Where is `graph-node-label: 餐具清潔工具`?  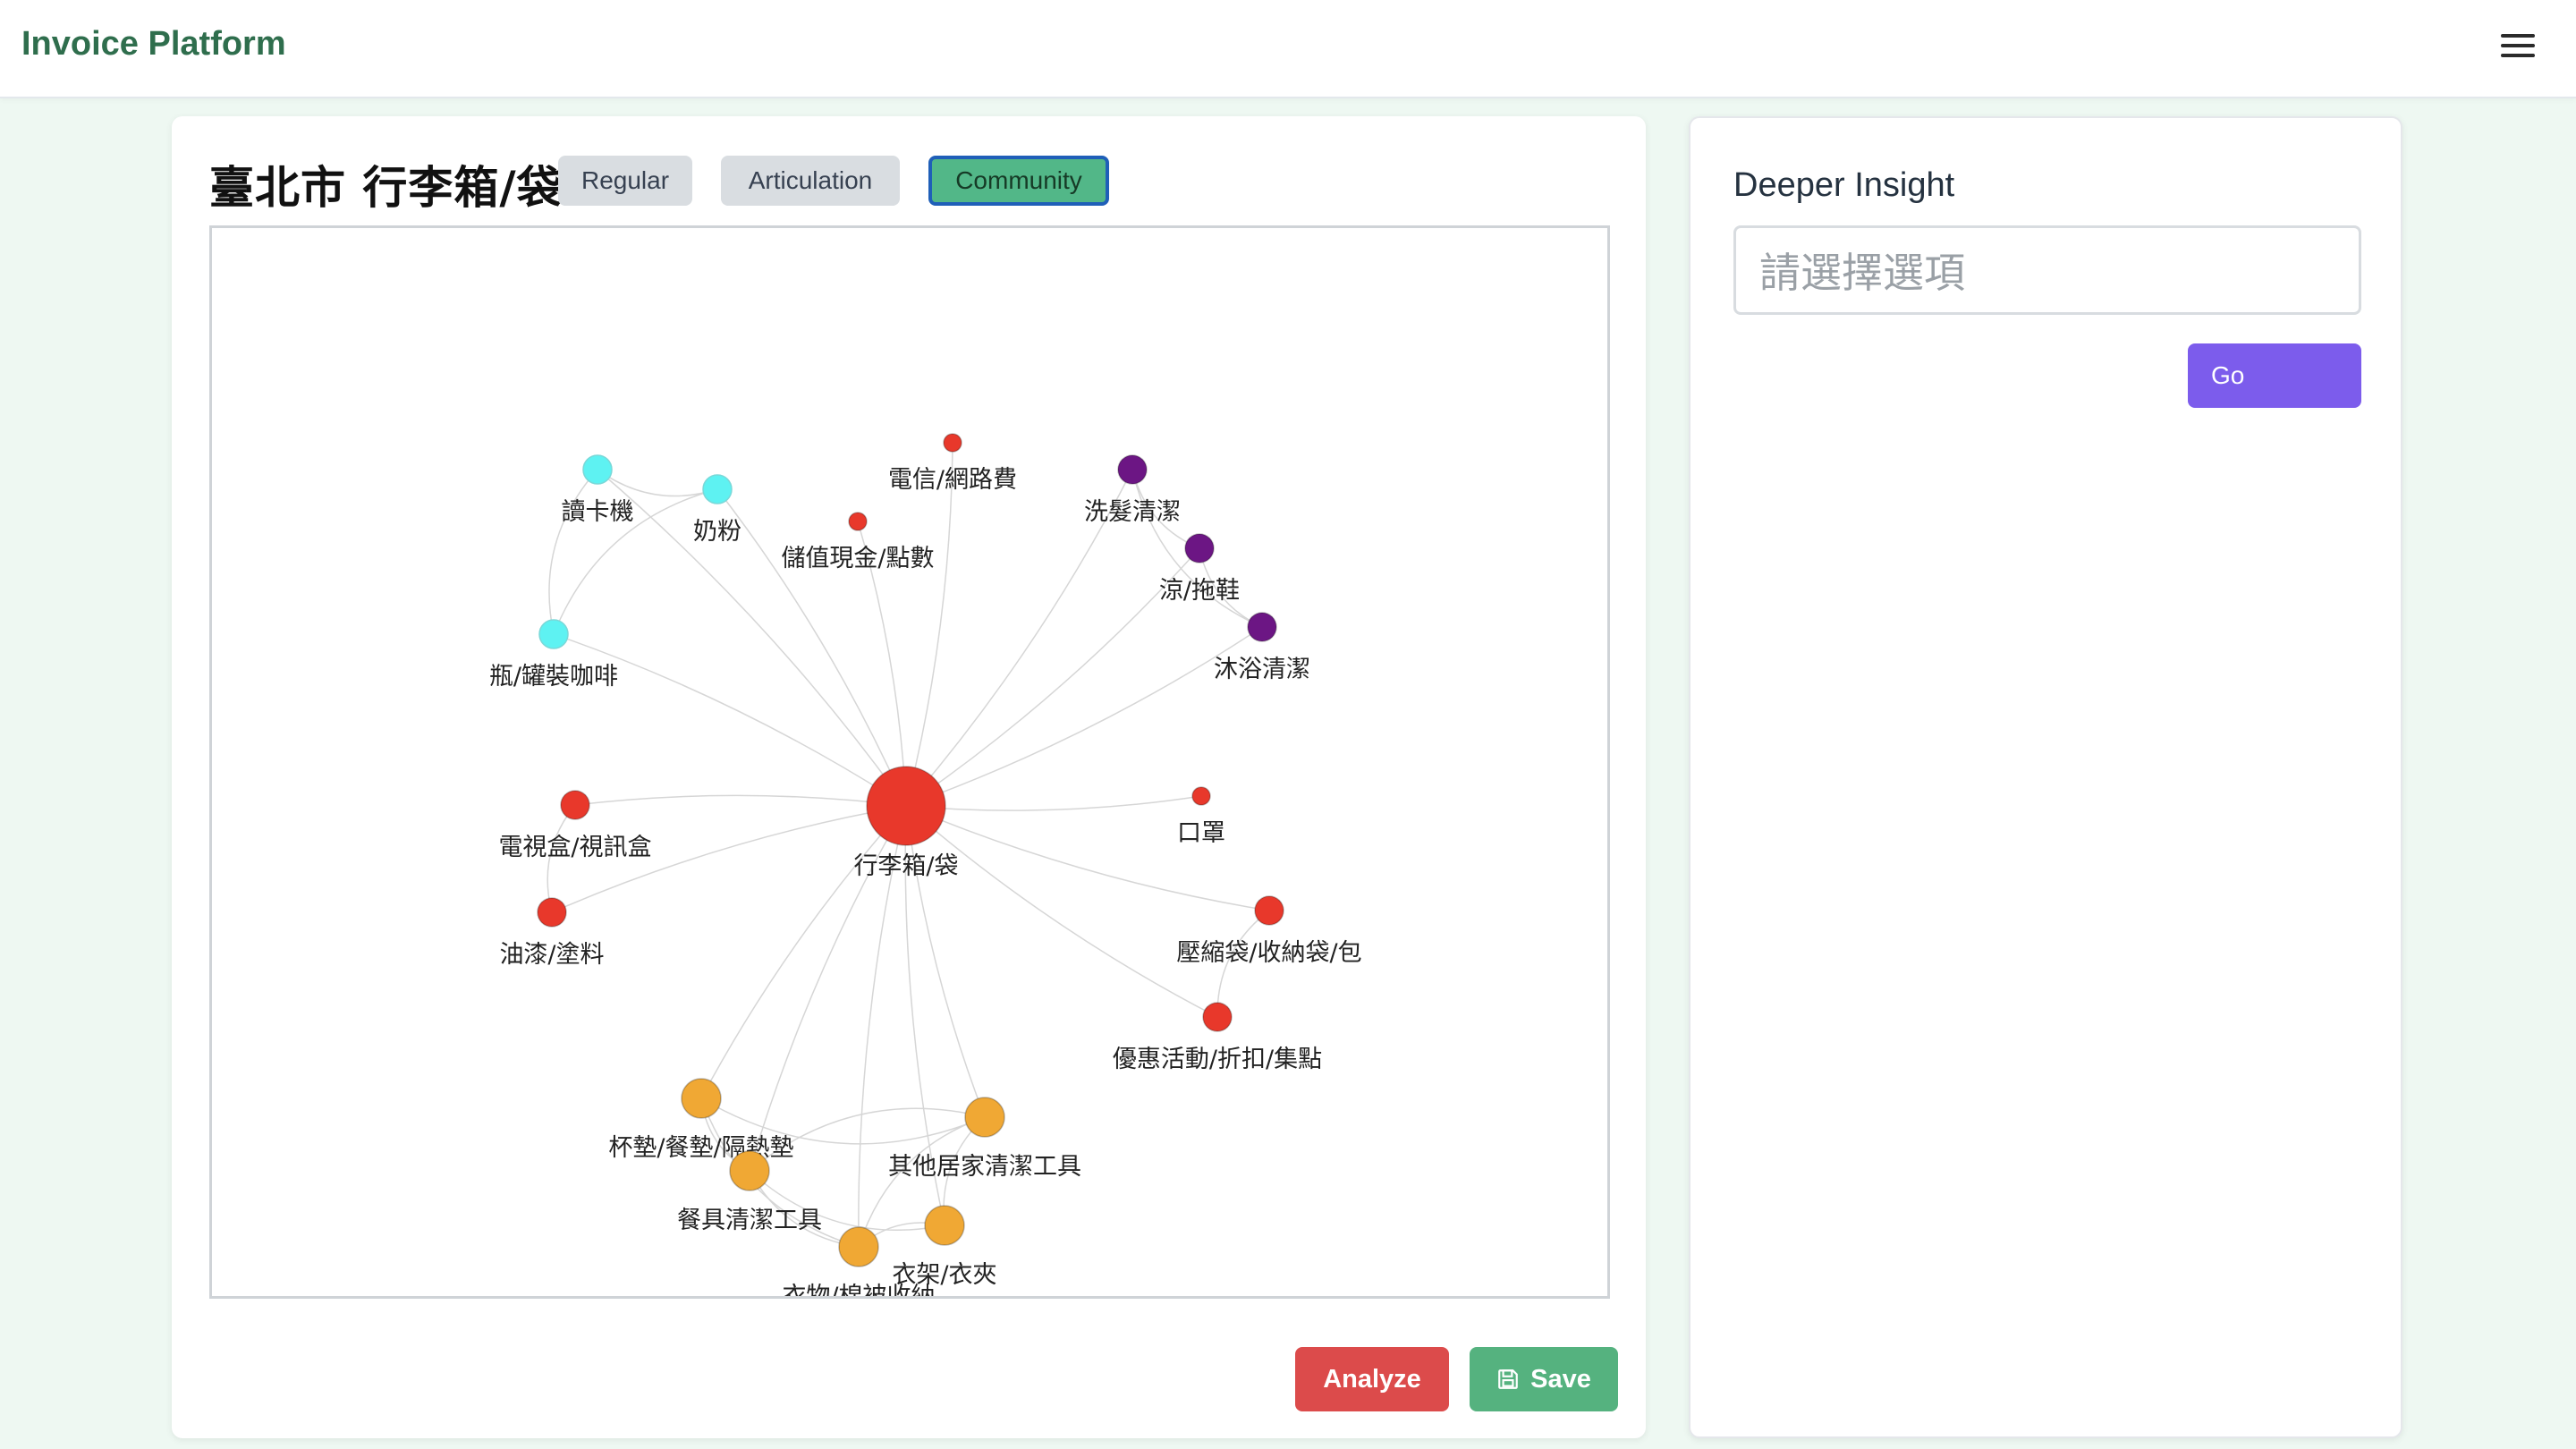 graph-node-label: 餐具清潔工具 is located at coordinates (749, 1220).